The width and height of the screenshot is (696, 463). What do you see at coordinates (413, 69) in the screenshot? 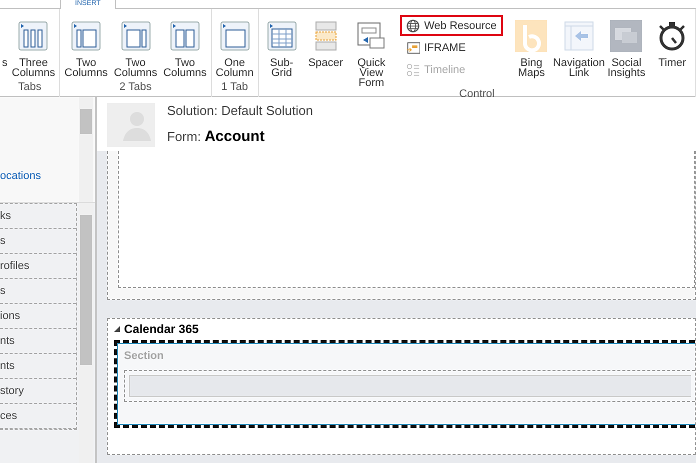
I see `timeline-icon` at bounding box center [413, 69].